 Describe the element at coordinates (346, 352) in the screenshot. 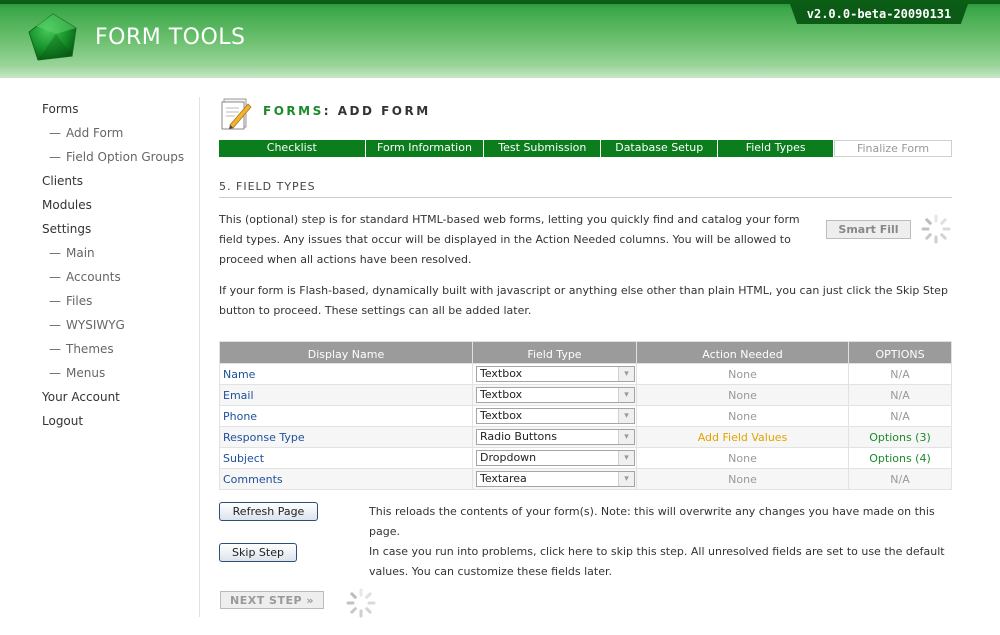

I see `column-header-display-name: Display Name` at that location.